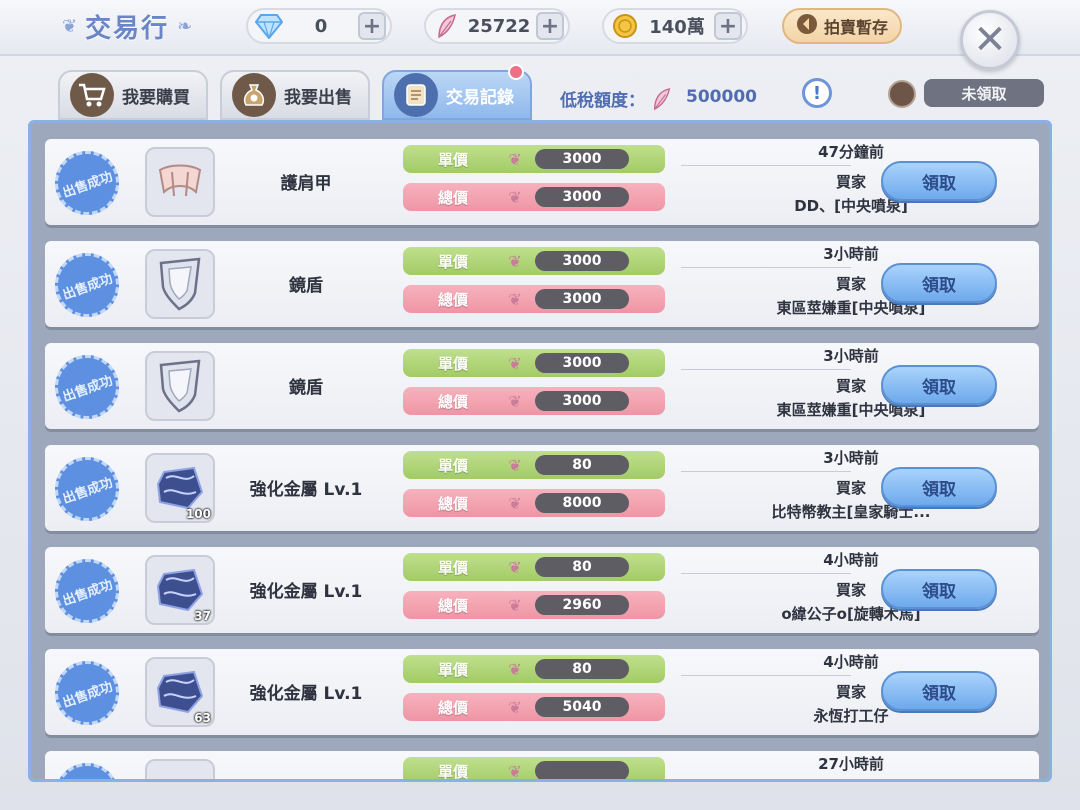 This screenshot has height=810, width=1080. I want to click on auction-arrow-icon, so click(807, 26).